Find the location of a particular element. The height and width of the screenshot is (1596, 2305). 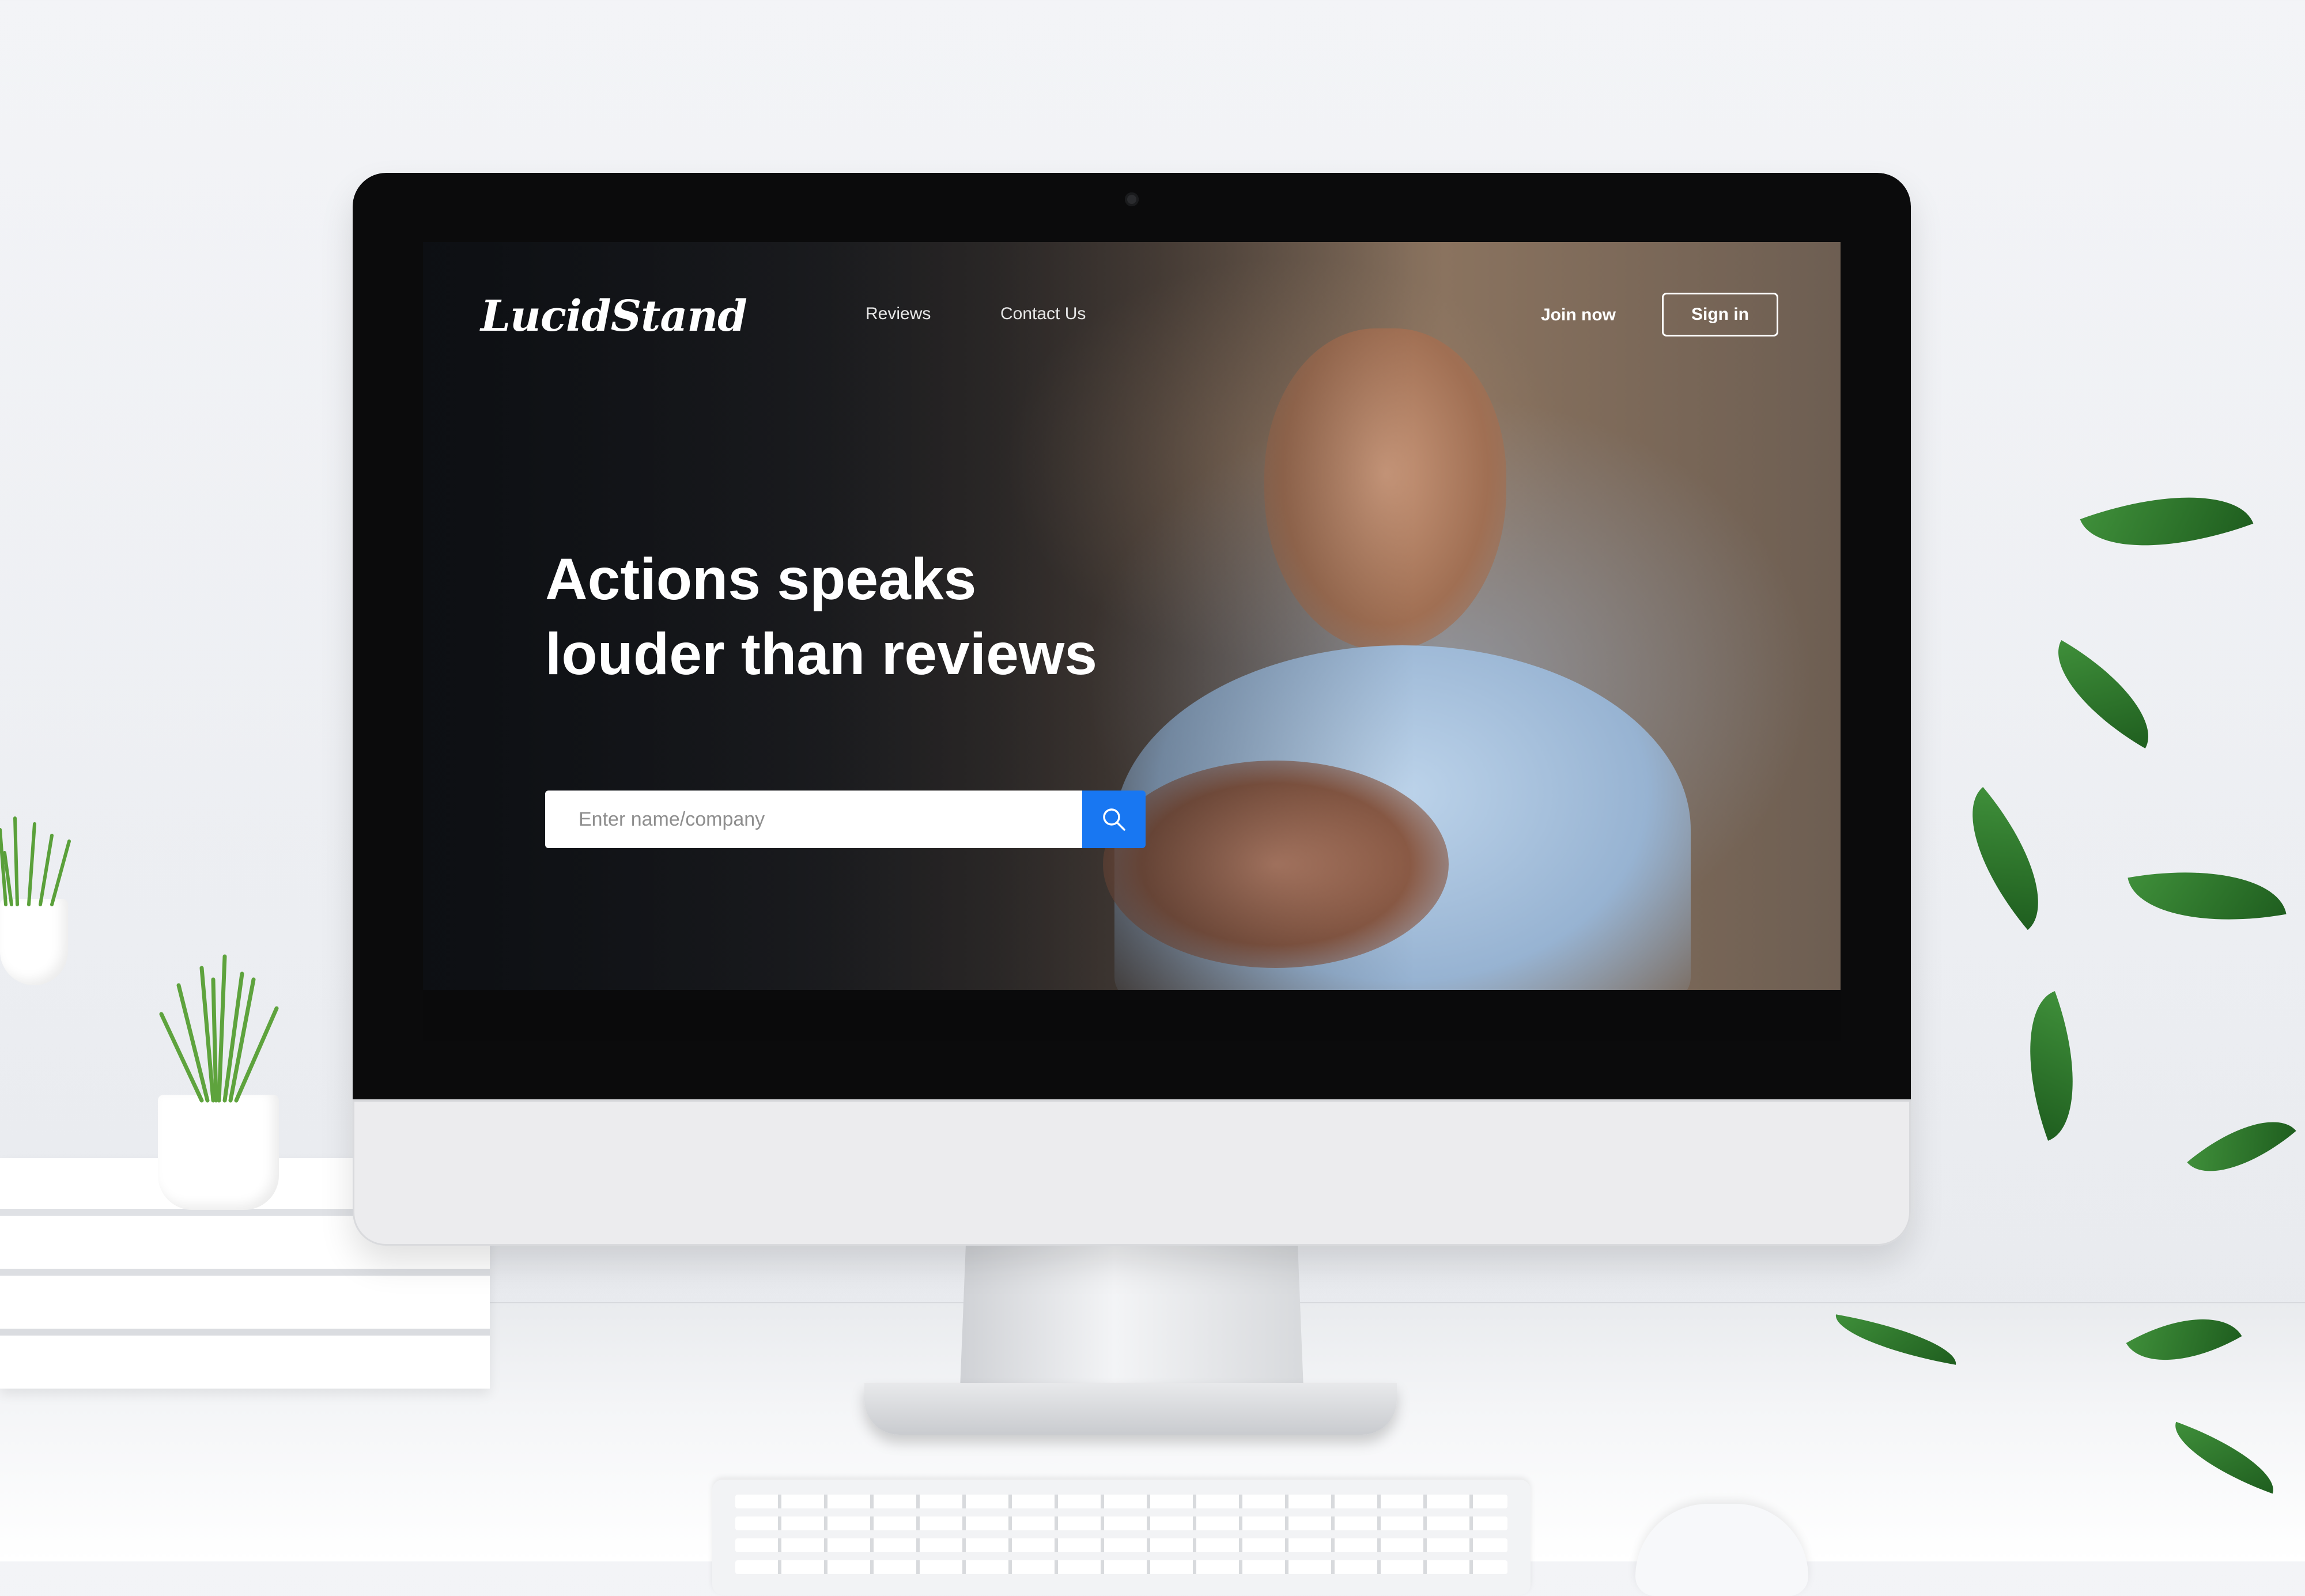

monitor-stand-base is located at coordinates (1130, 1409).